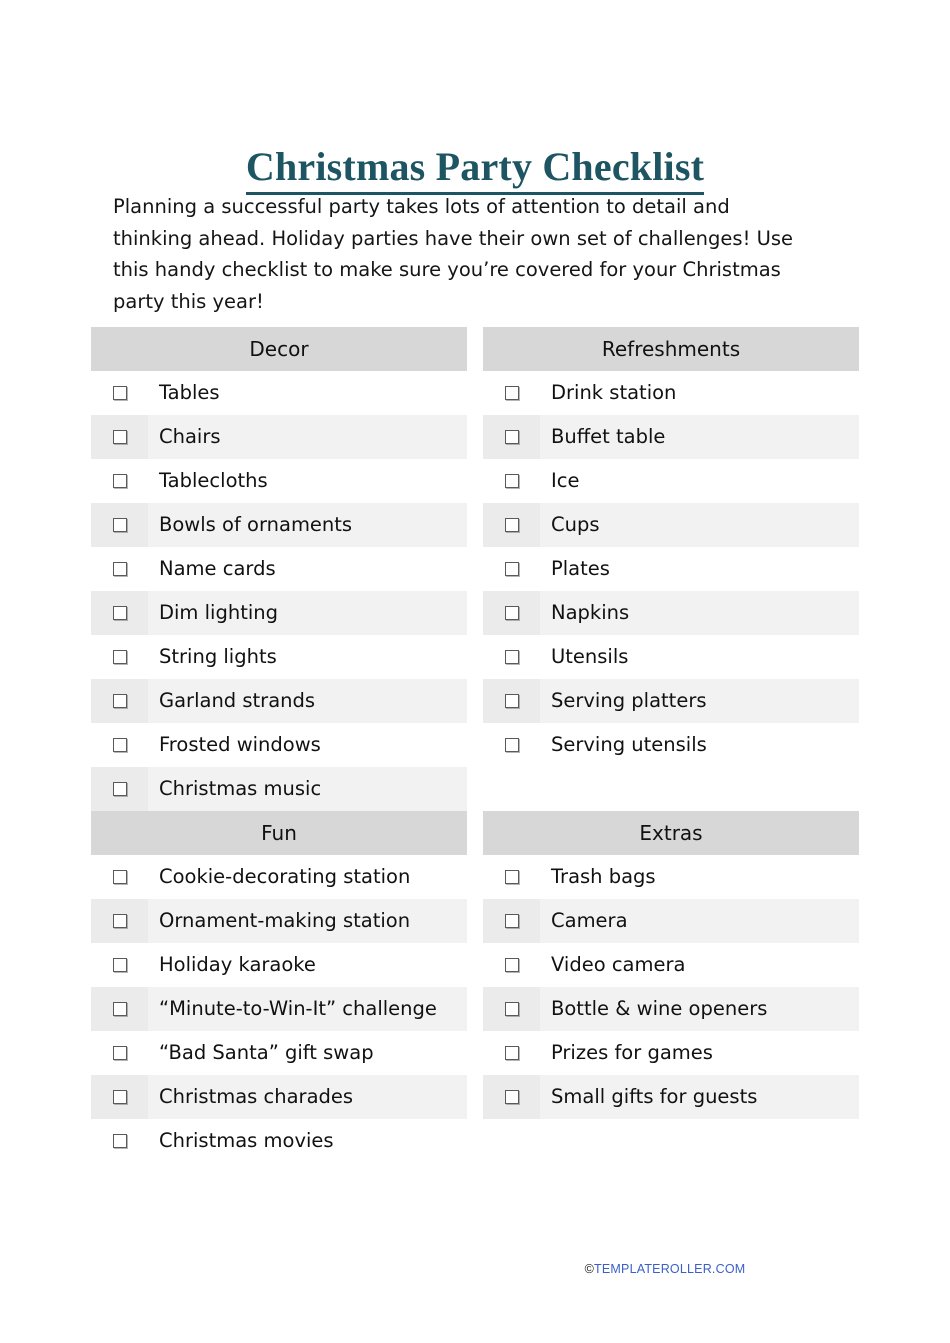  What do you see at coordinates (279, 1053) in the screenshot?
I see `checklist-row: “Bad Santa” gift swap` at bounding box center [279, 1053].